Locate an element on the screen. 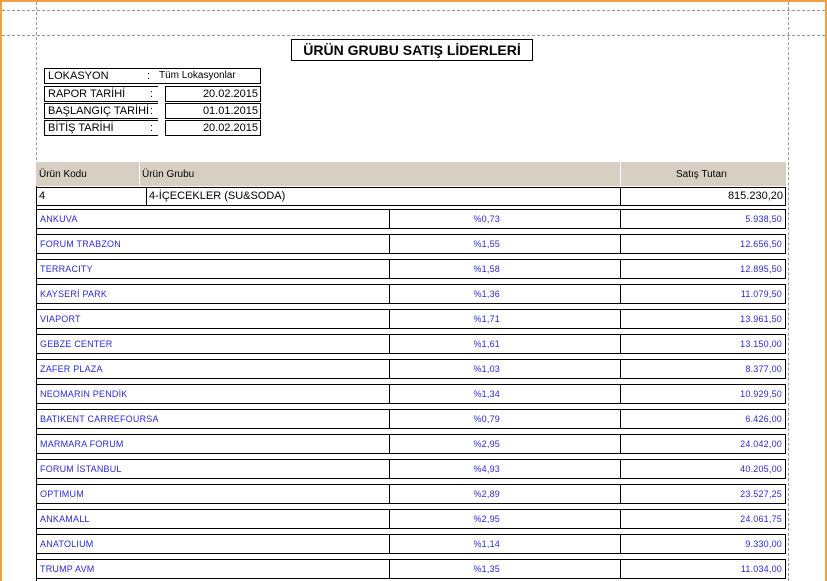  share-percent: %1,71 is located at coordinates (505, 319).